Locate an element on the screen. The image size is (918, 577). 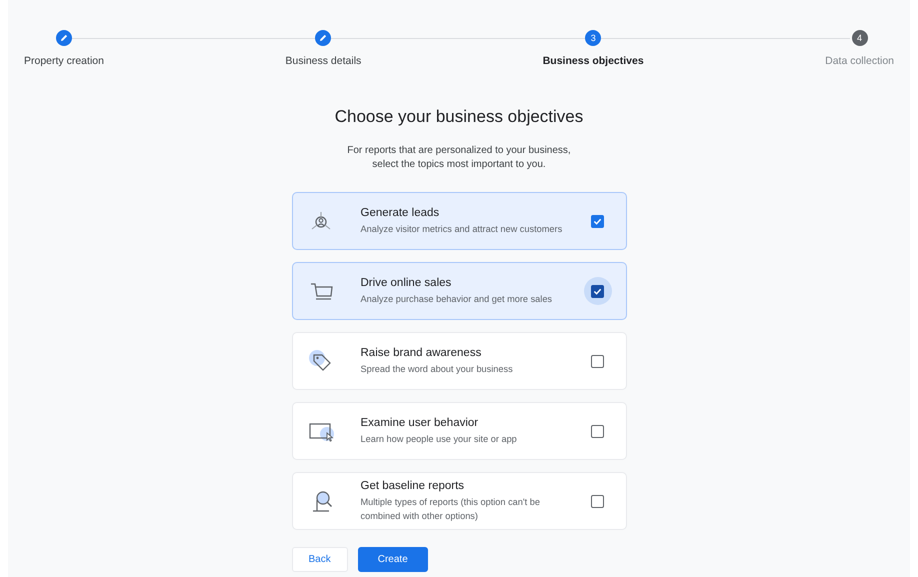
page-title: Choose your business objectives is located at coordinates (459, 117).